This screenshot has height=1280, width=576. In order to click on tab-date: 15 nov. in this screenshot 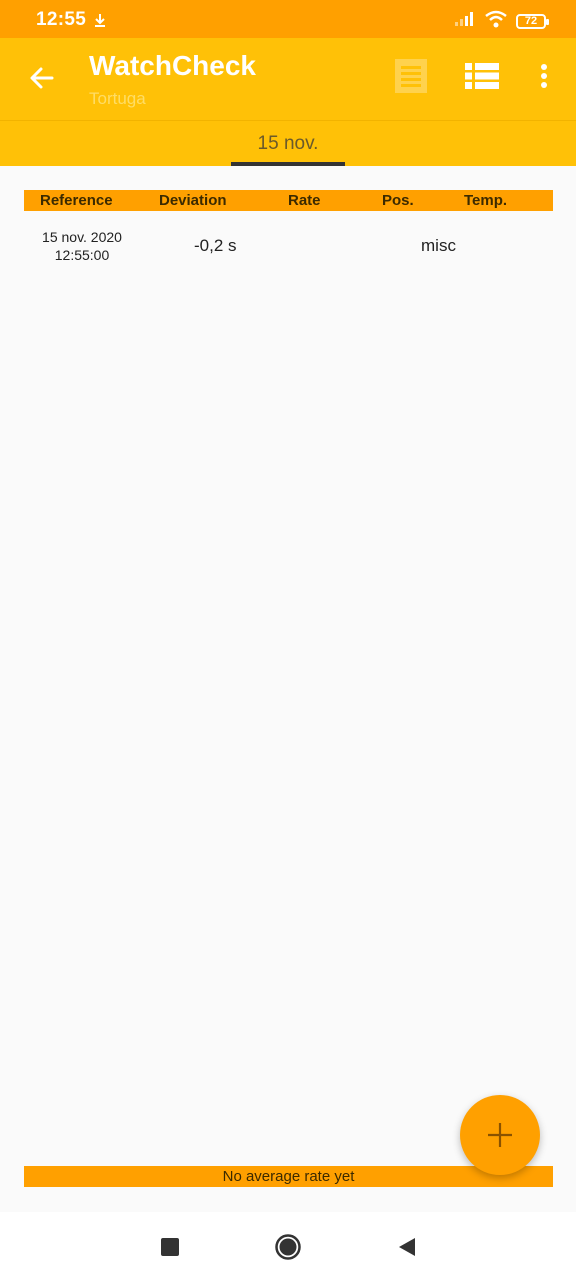, I will do `click(288, 143)`.